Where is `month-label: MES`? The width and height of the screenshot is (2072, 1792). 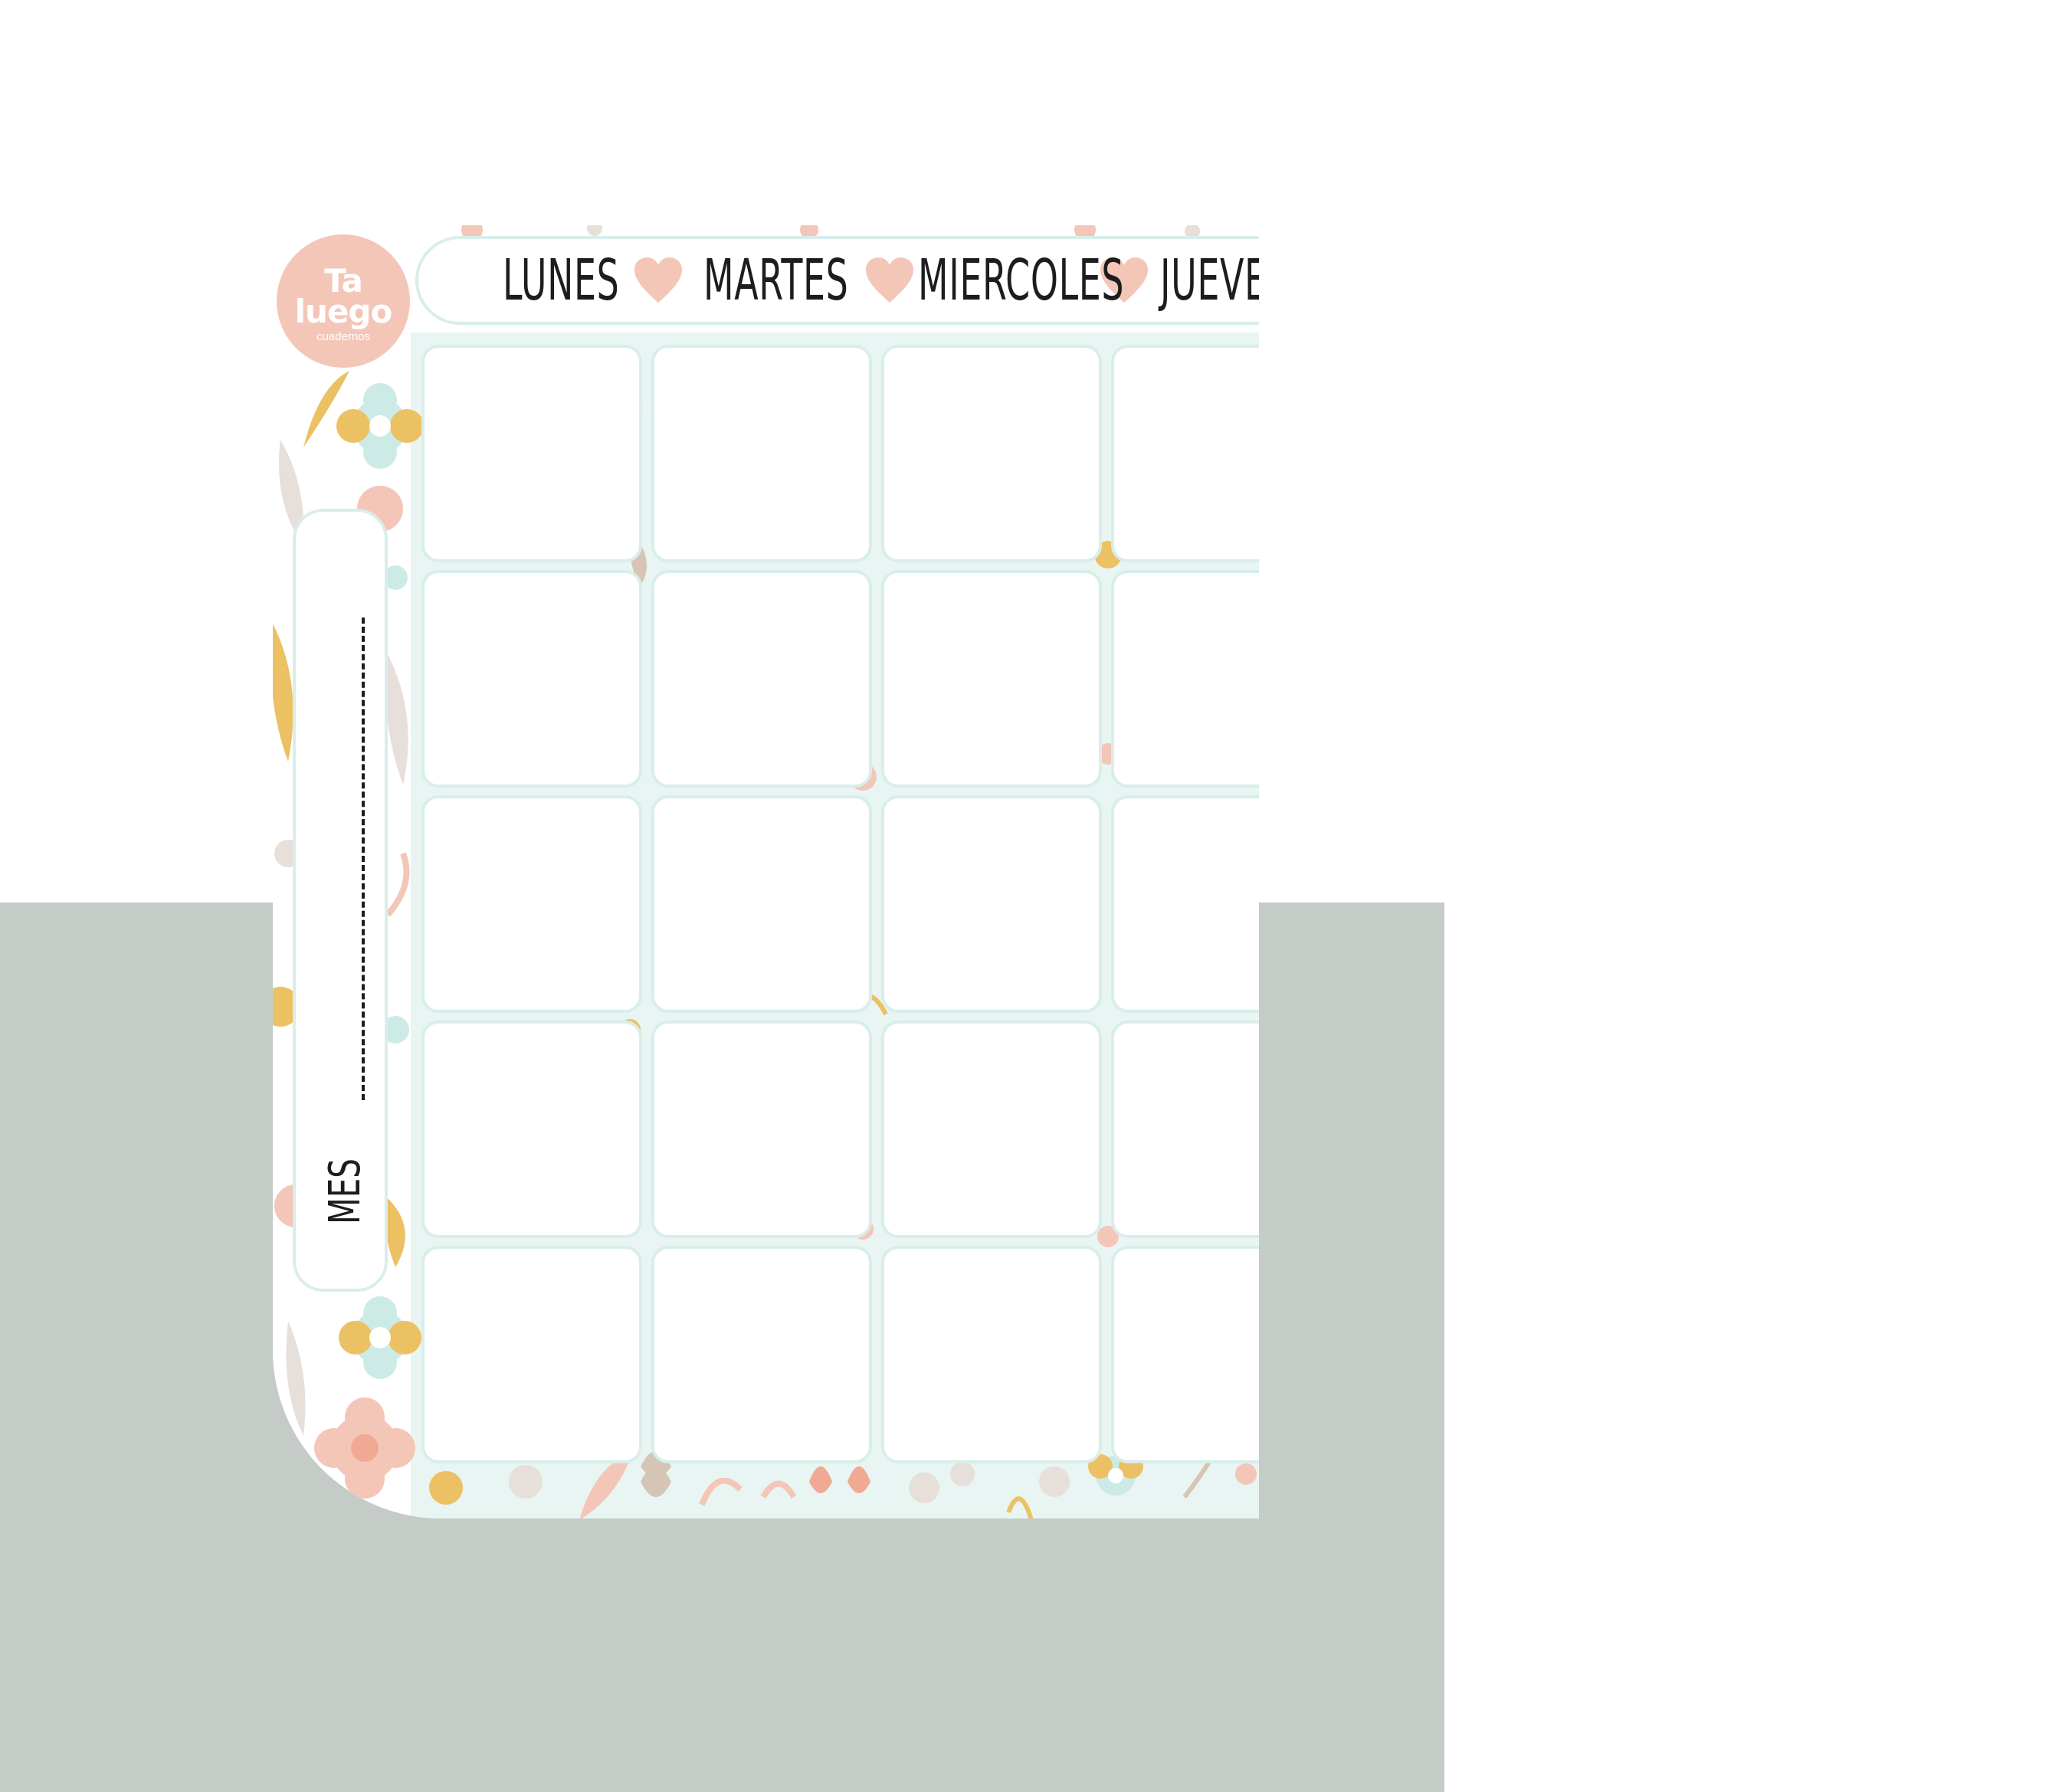 month-label: MES is located at coordinates (345, 1191).